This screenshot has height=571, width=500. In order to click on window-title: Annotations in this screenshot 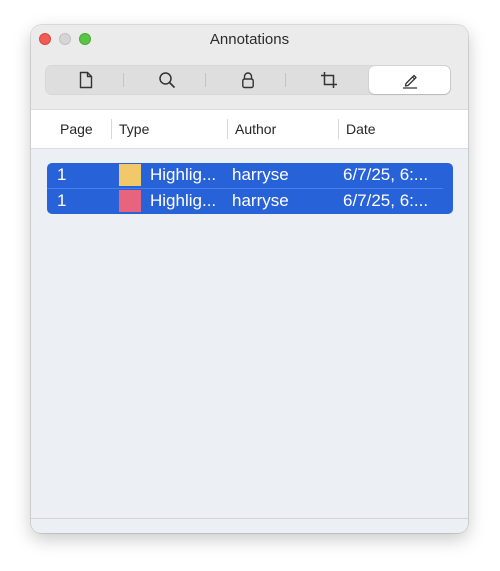, I will do `click(249, 39)`.